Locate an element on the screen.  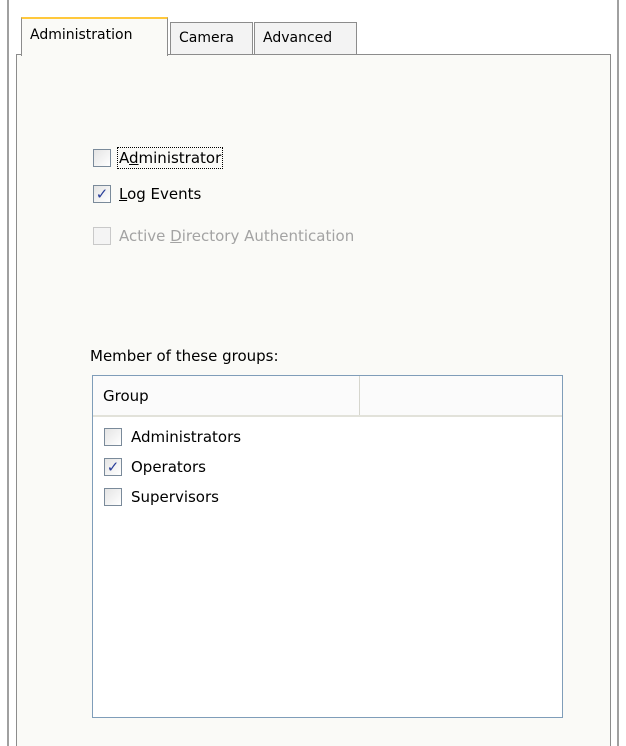
group-item-operators: ✓ Operators is located at coordinates (155, 467).